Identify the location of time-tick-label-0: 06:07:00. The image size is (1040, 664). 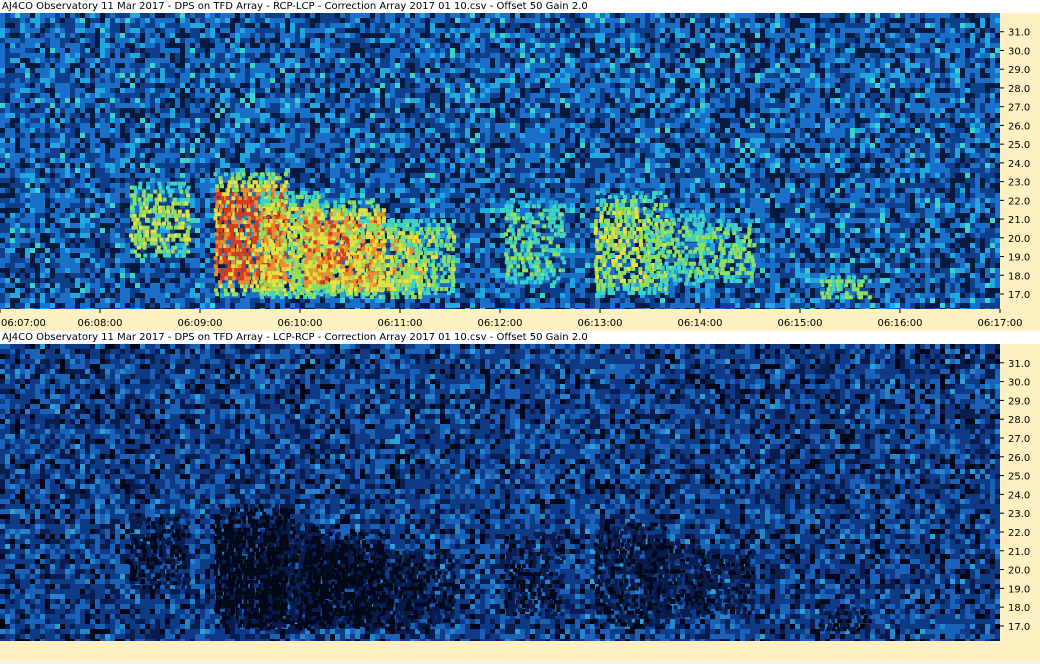
(23, 323).